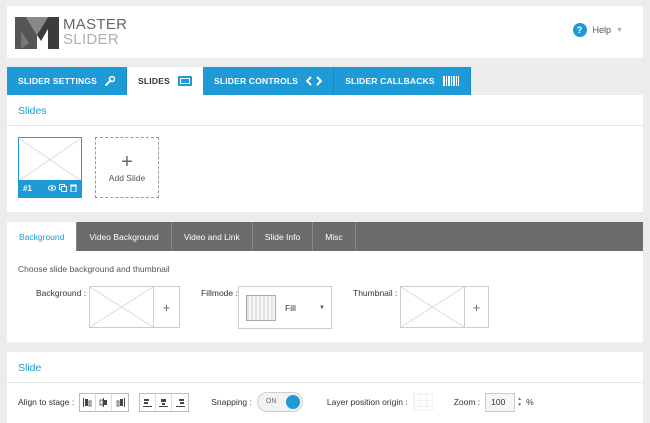 The width and height of the screenshot is (650, 423). I want to click on zoom-input: 100, so click(500, 402).